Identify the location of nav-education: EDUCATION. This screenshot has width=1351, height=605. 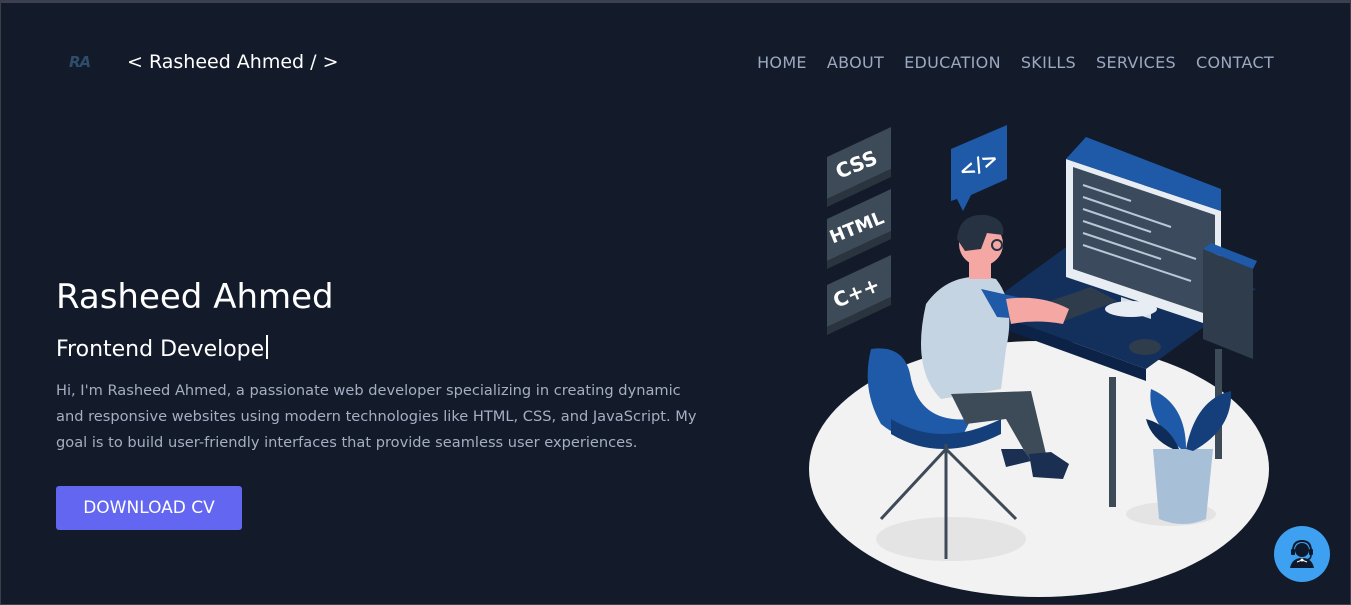
(952, 62).